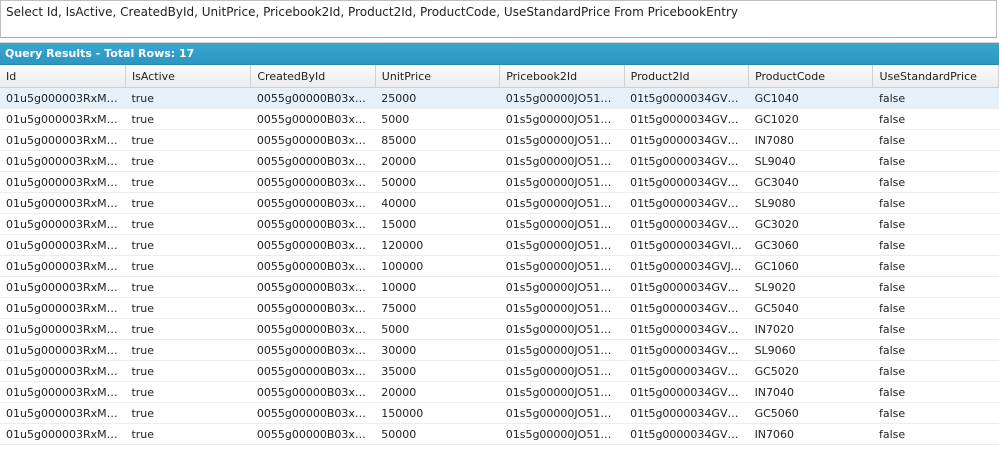 The width and height of the screenshot is (999, 450). Describe the element at coordinates (686, 182) in the screenshot. I see `cell-product2id: 01t5g0000034GVFAA2` at that location.